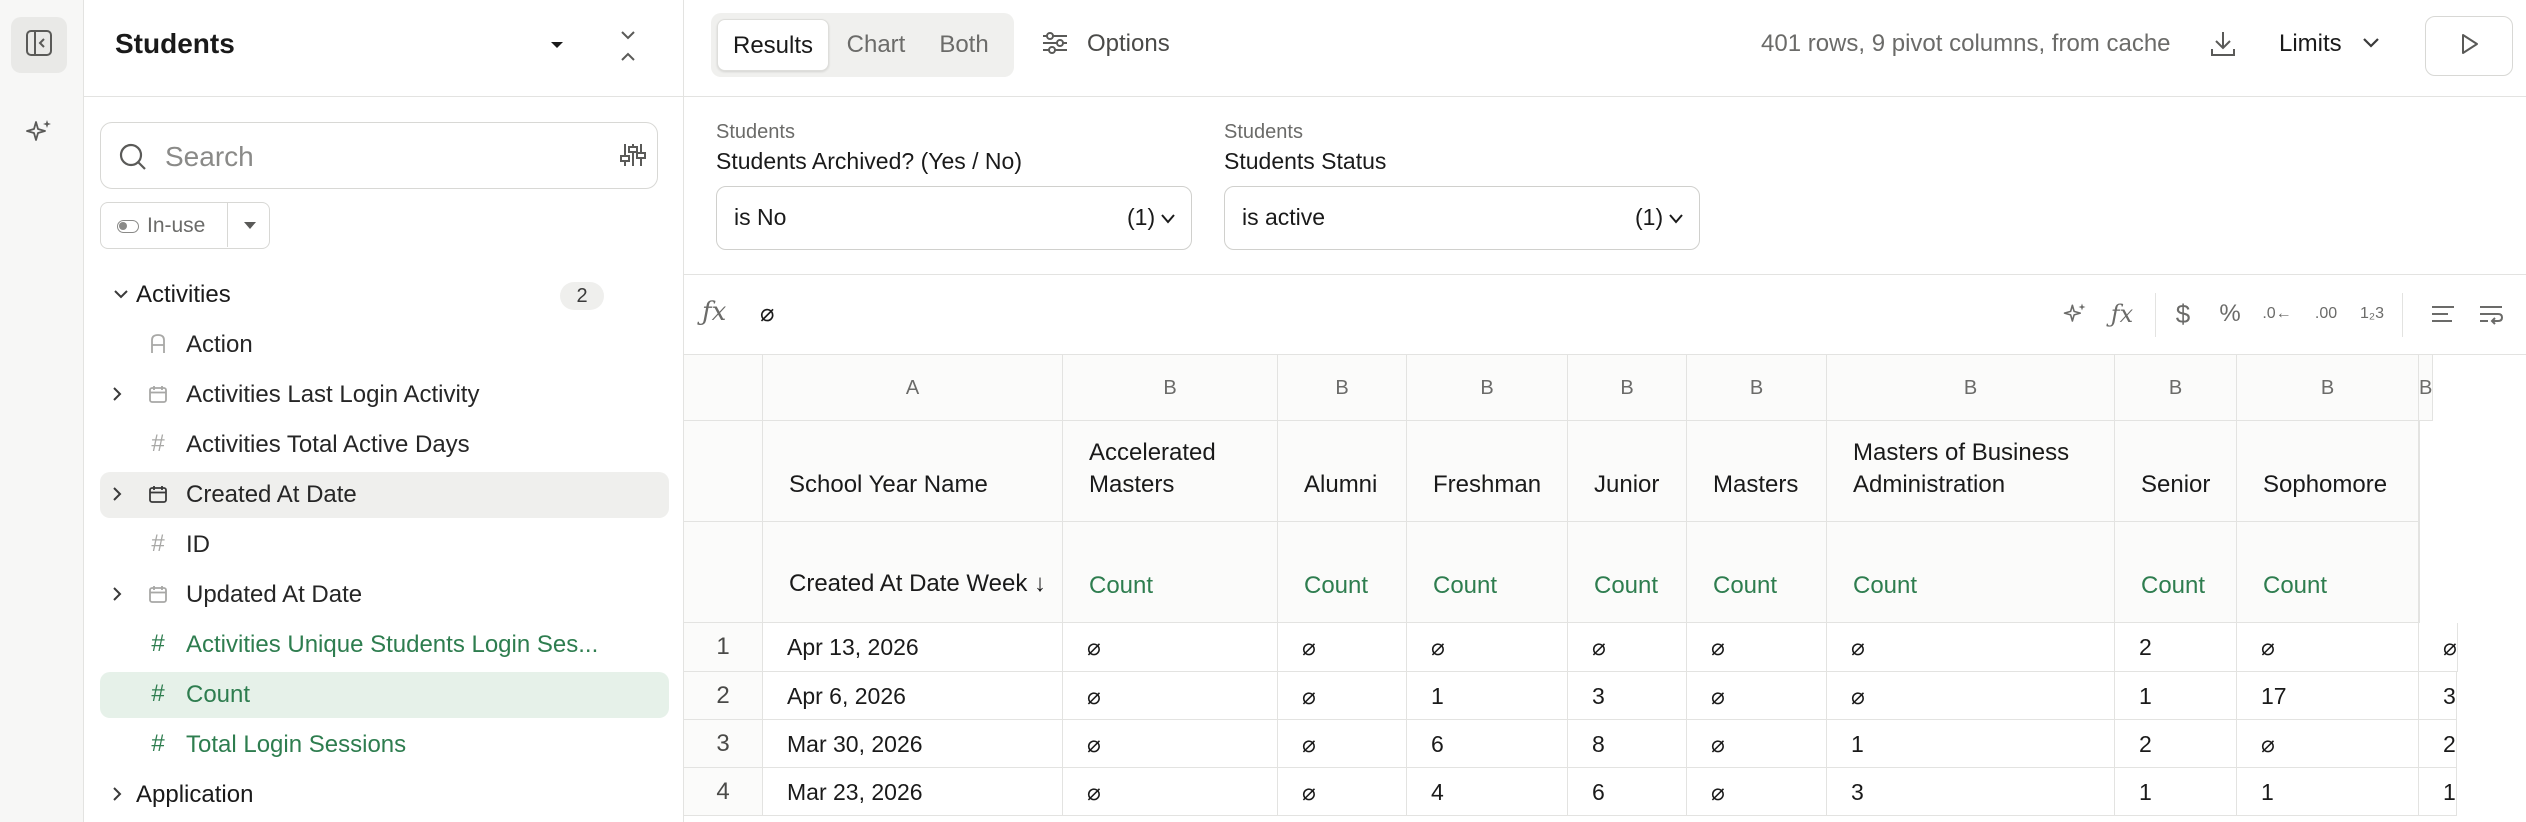  Describe the element at coordinates (384, 395) in the screenshot. I see `field-last-login-activity: Activities Last Login Activity` at that location.